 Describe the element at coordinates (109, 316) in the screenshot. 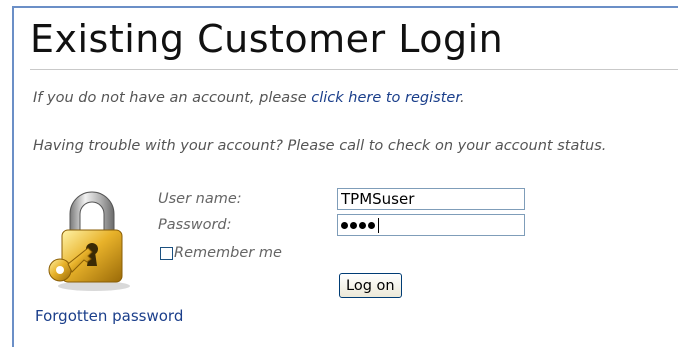

I see `forgotten-password-link: Forgotten password` at that location.